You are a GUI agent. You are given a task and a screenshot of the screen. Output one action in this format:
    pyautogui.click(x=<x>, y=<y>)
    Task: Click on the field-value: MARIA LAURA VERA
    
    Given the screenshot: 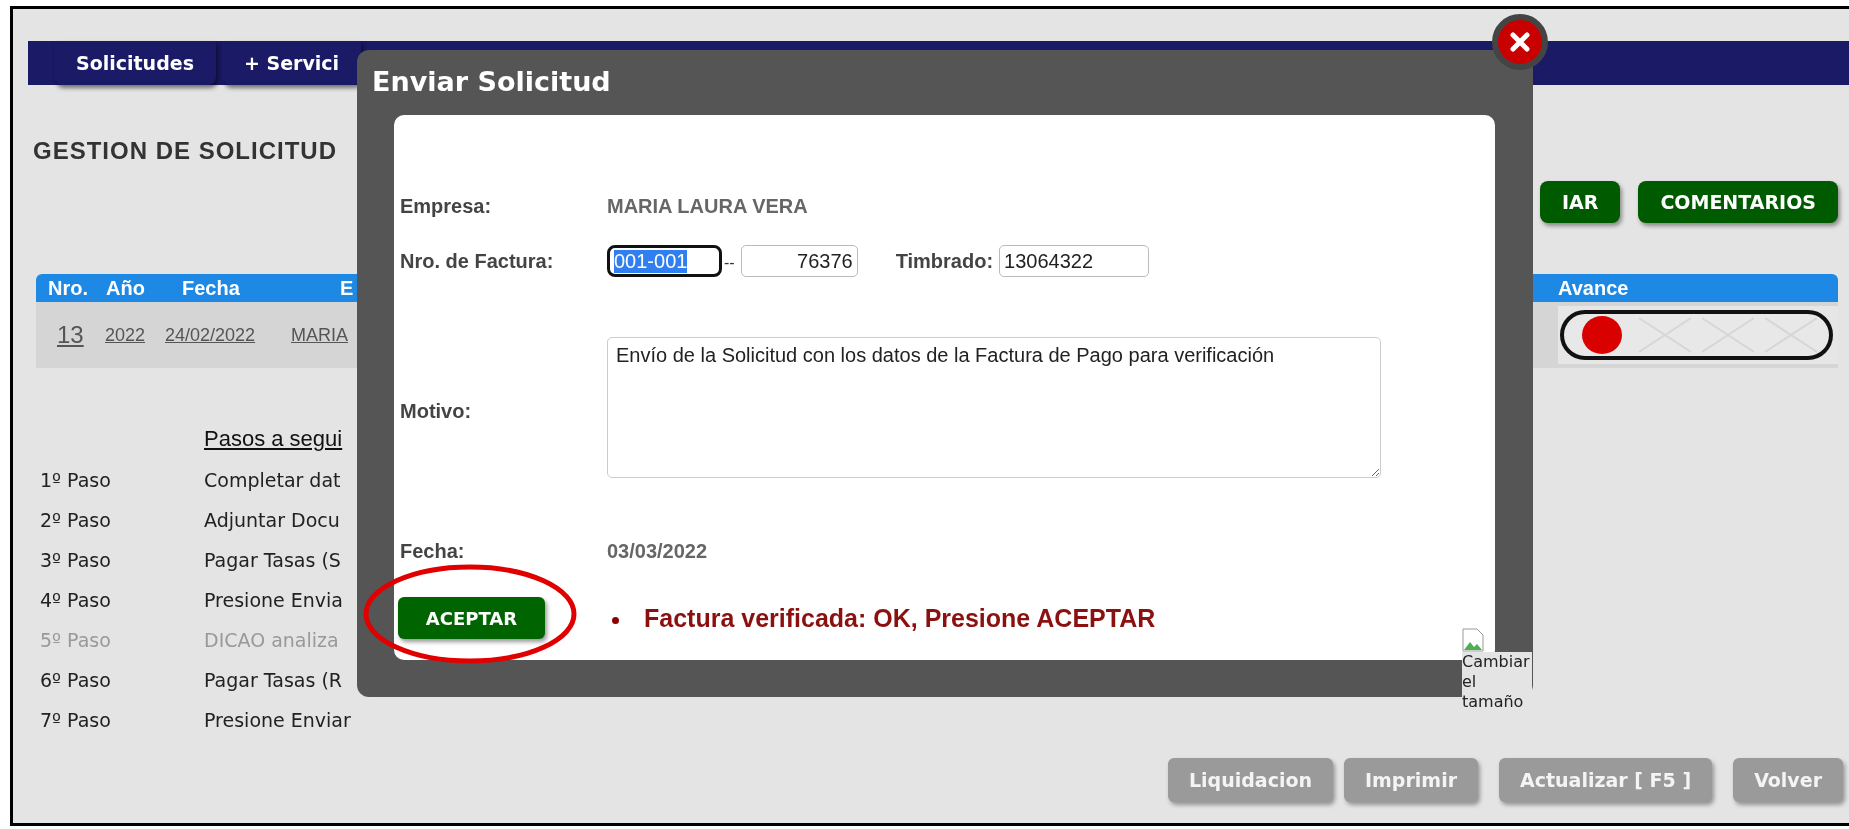 What is the action you would take?
    pyautogui.click(x=708, y=206)
    